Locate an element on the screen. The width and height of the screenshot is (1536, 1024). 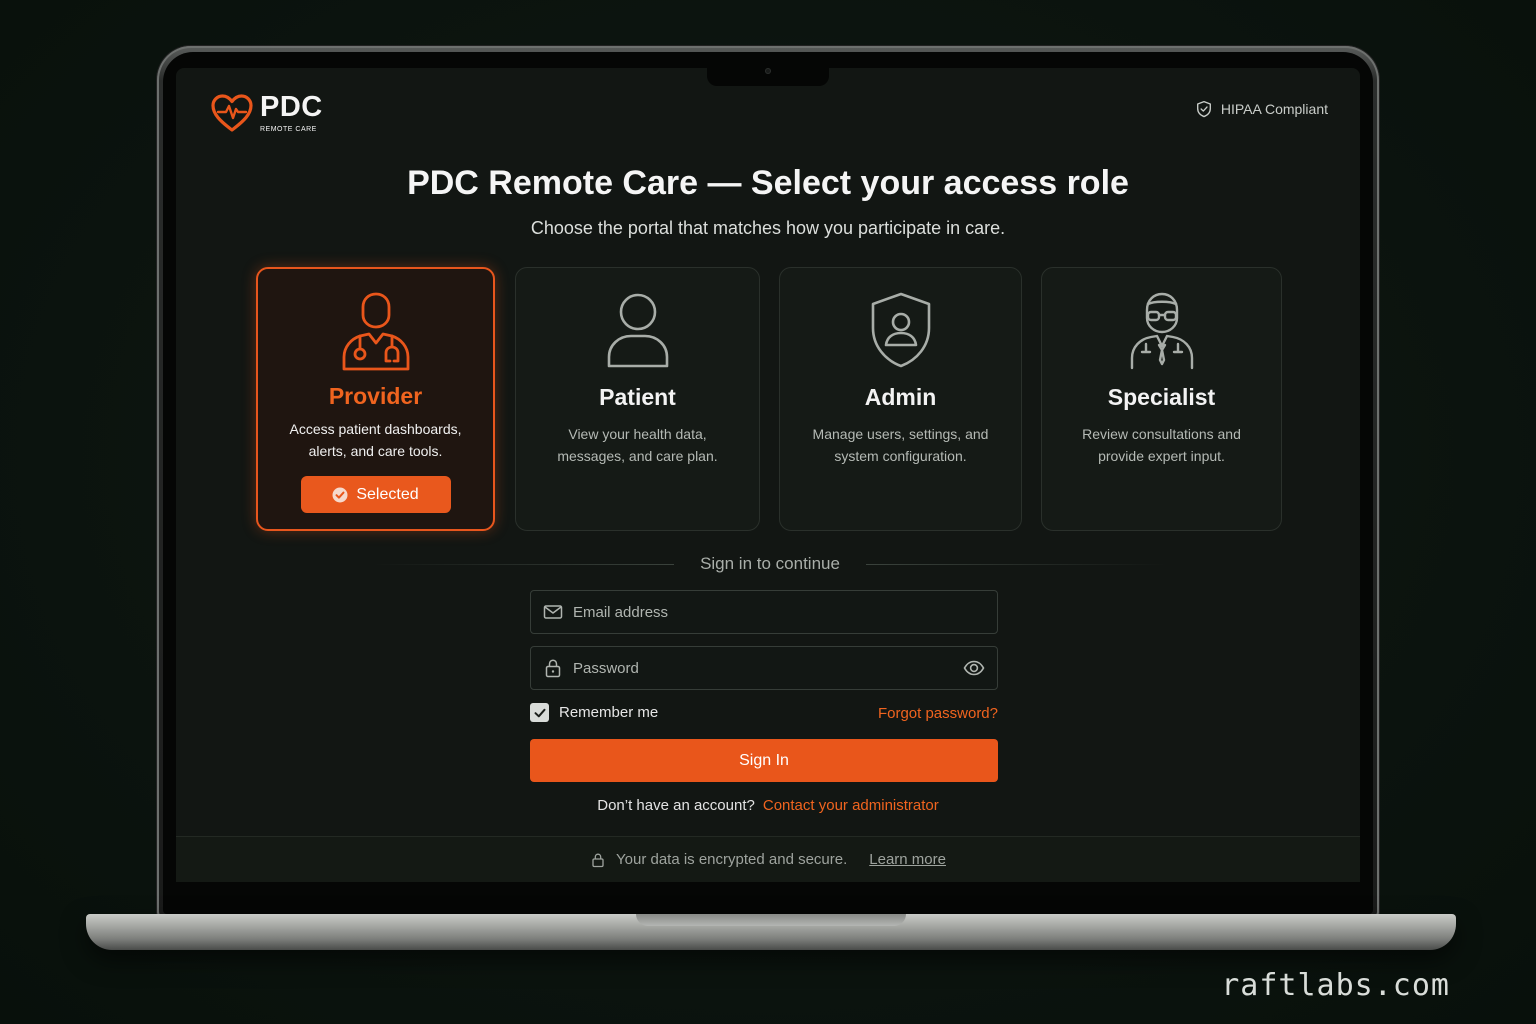
check-circle-icon is located at coordinates (340, 494).